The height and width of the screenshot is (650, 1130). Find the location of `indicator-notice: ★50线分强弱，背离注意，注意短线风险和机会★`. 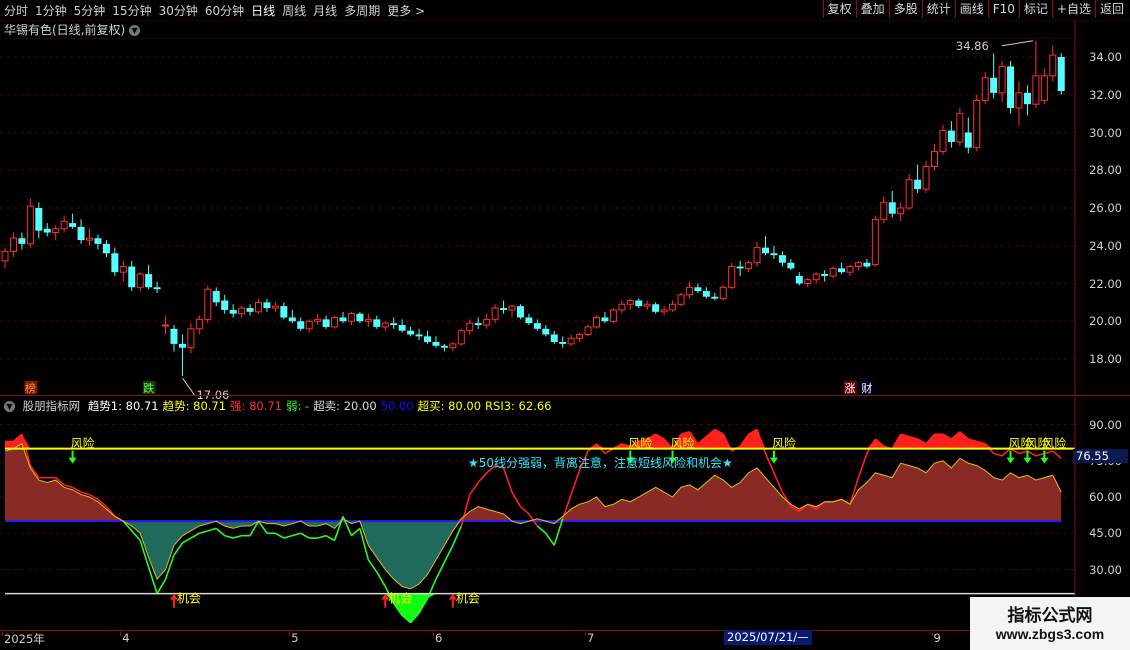

indicator-notice: ★50线分强弱，背离注意，注意短线风险和机会★ is located at coordinates (600, 462).